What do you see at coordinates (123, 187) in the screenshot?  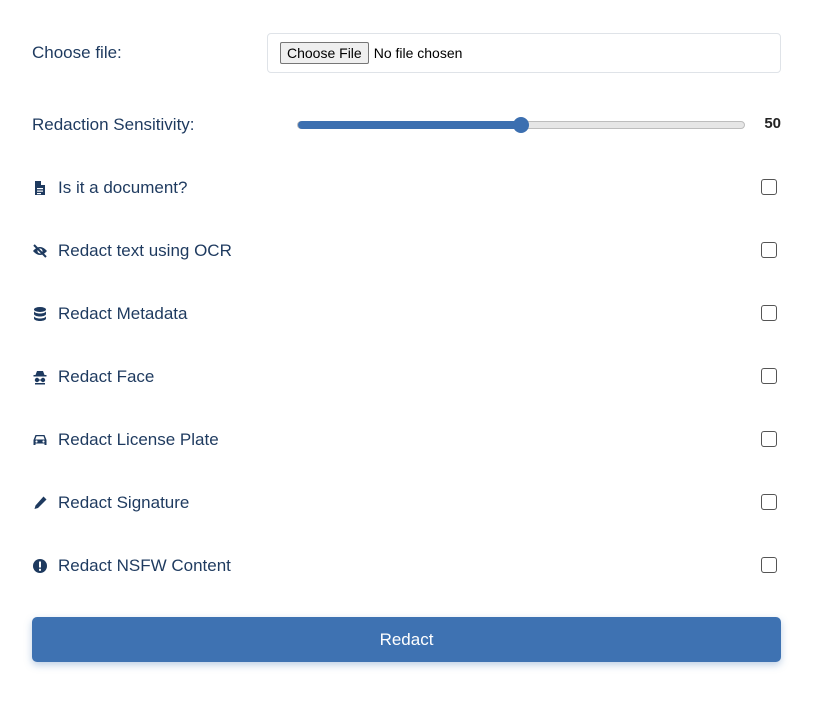 I see `option-label: Is it a document?` at bounding box center [123, 187].